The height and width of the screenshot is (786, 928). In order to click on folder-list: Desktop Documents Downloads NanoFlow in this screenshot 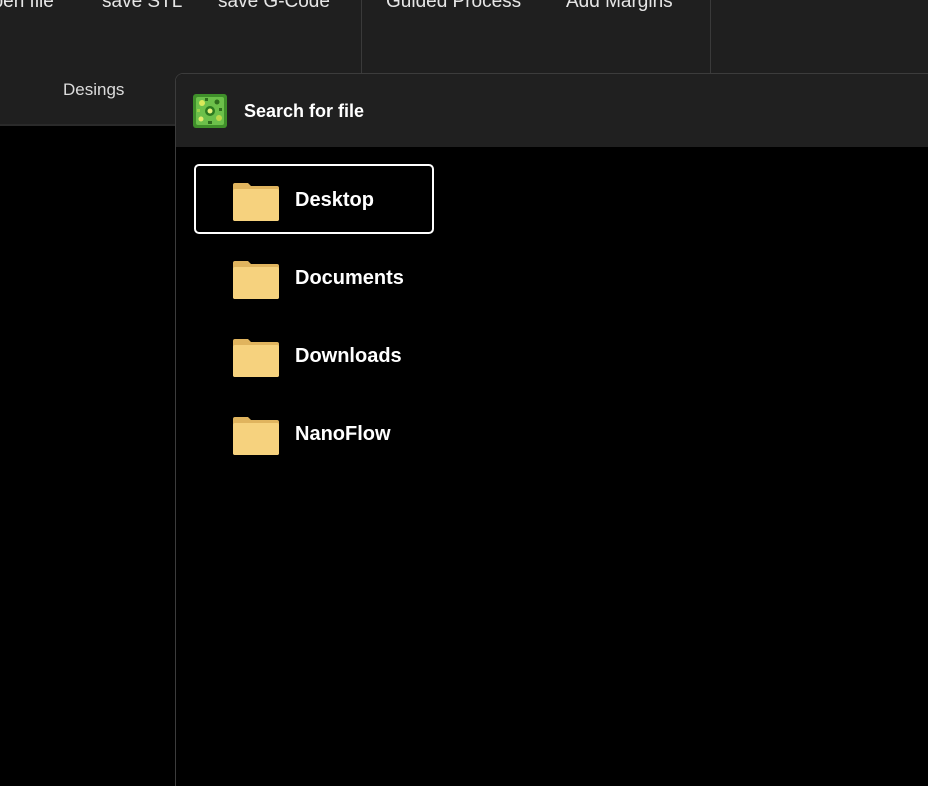, I will do `click(316, 320)`.